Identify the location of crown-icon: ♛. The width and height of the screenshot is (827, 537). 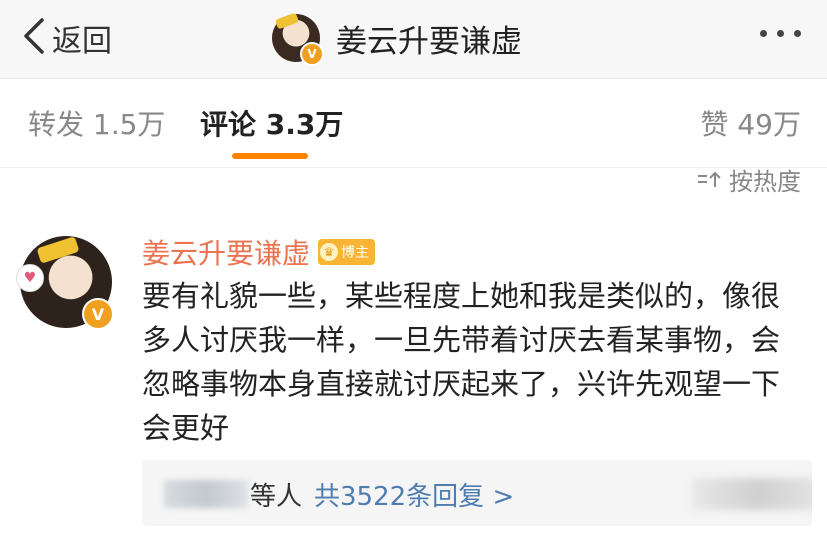
(329, 252).